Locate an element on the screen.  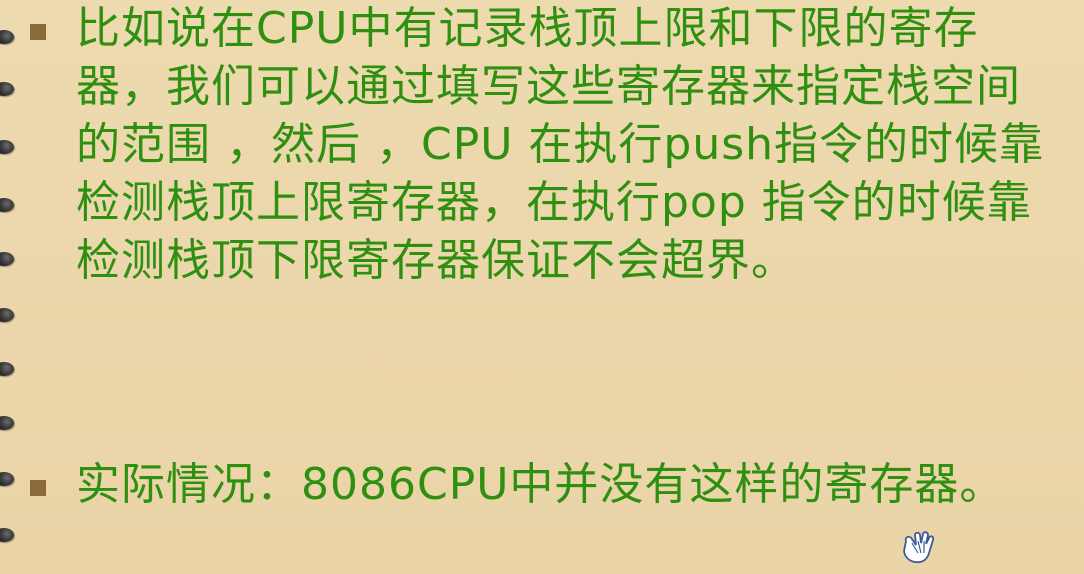
bullet-item-2: 实际情况：8086CPU中并没有这样的寄存器。 is located at coordinates (547, 485).